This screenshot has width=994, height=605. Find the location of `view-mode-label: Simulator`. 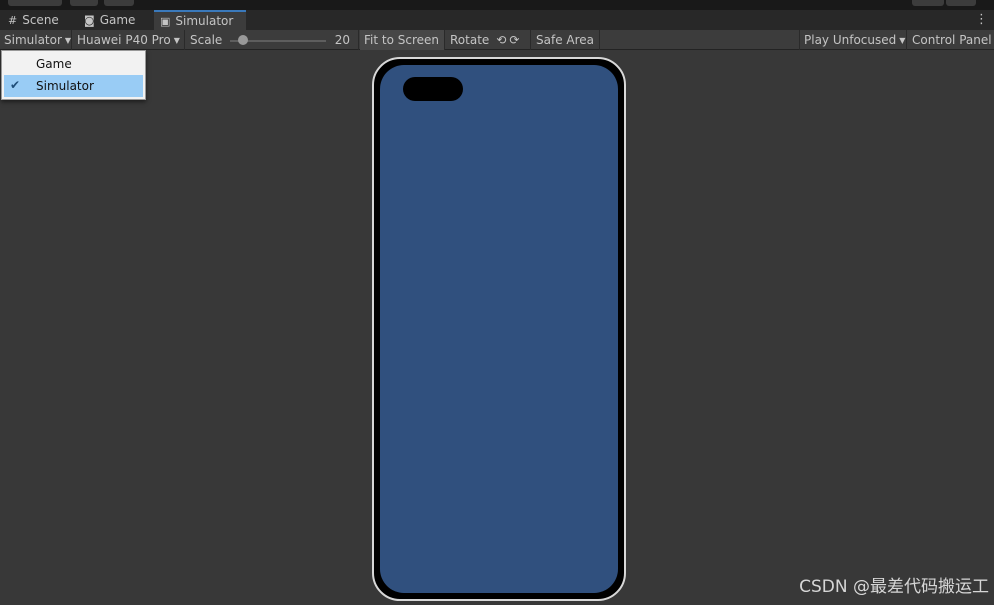

view-mode-label: Simulator is located at coordinates (33, 40).